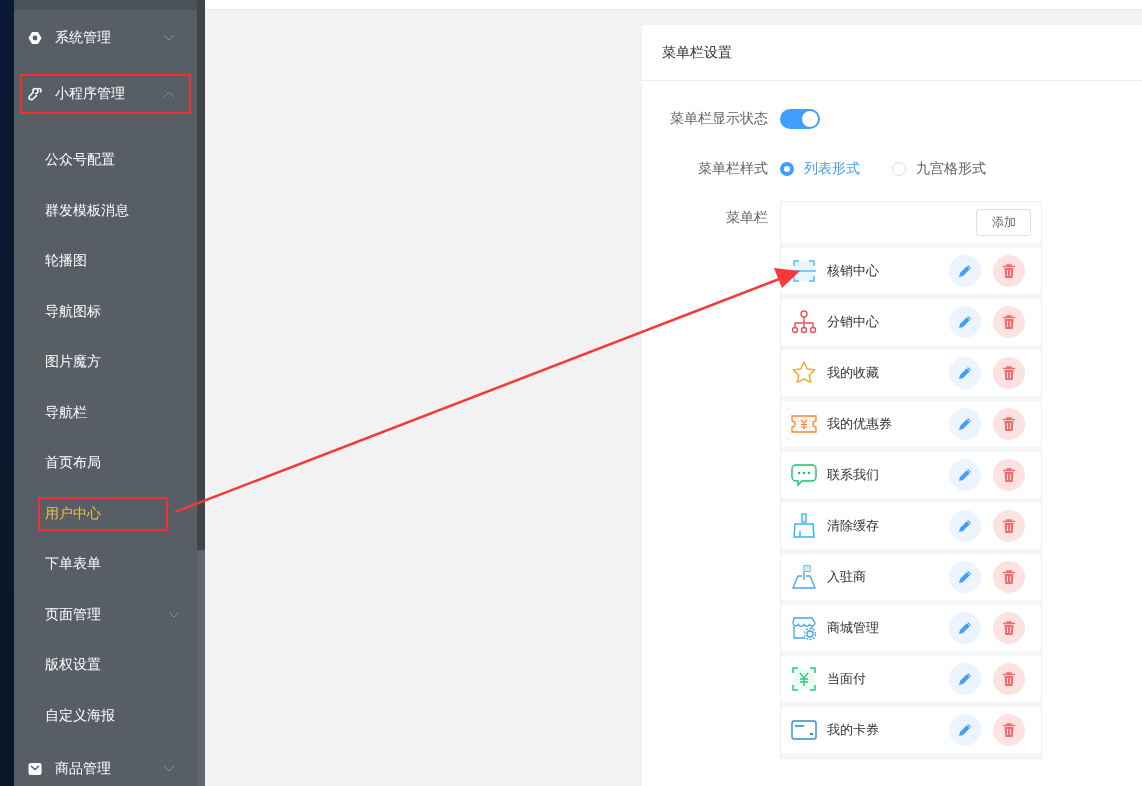  I want to click on menu-item-label: 分销中心, so click(853, 322).